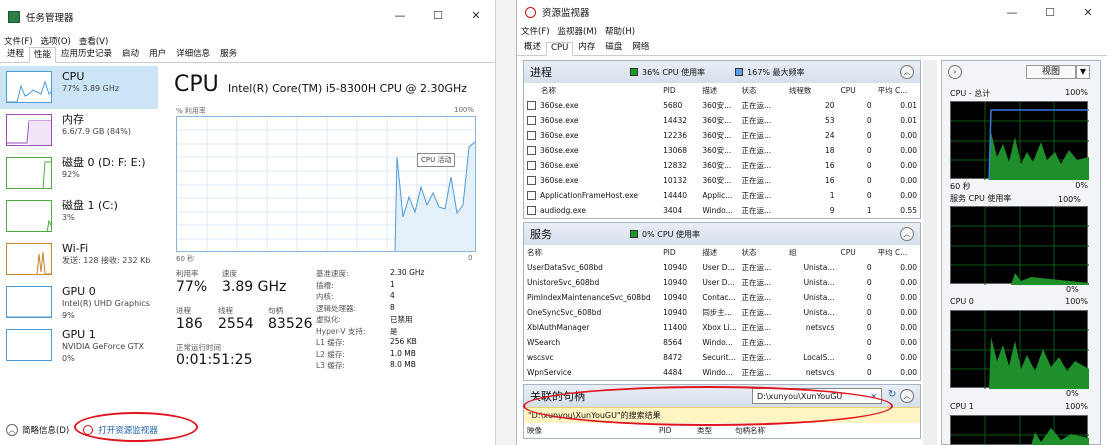 The width and height of the screenshot is (1107, 445). What do you see at coordinates (12, 430) in the screenshot?
I see `chevron-up-icon: ︿` at bounding box center [12, 430].